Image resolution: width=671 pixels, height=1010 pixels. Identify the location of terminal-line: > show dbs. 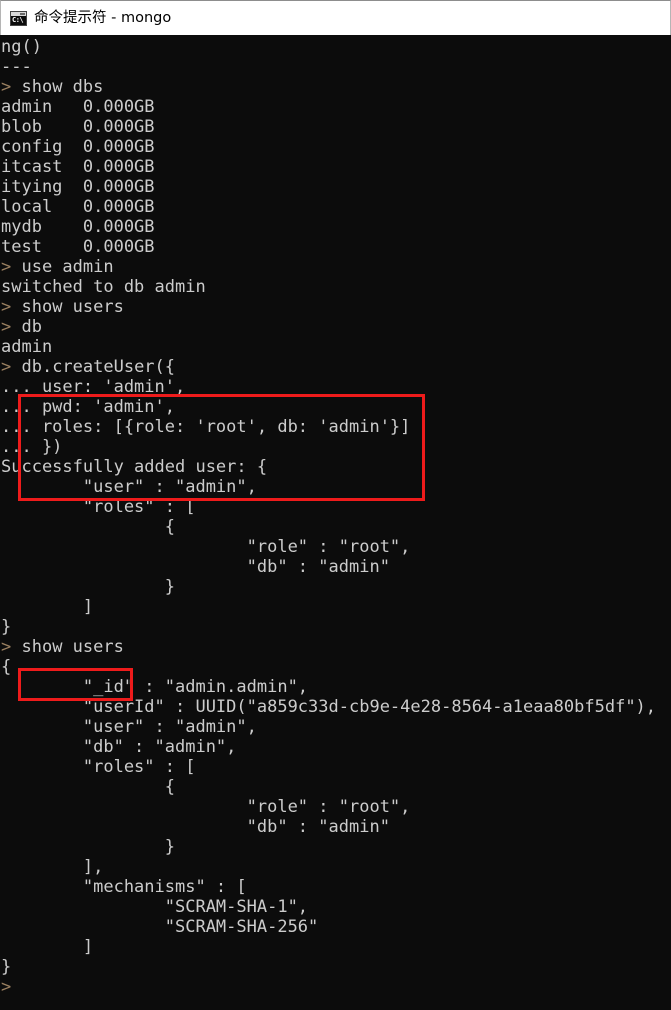
(52, 87).